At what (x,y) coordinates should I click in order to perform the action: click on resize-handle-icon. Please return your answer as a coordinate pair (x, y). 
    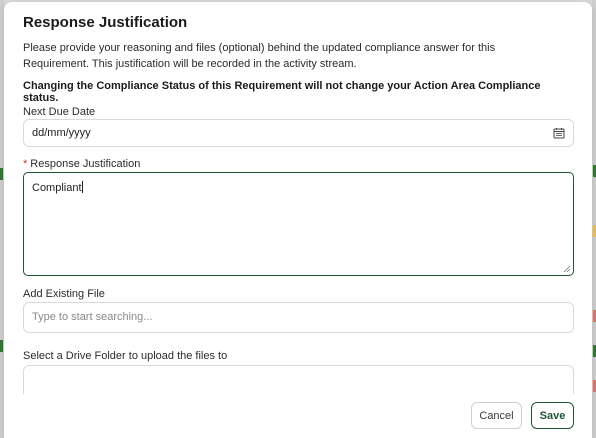
    Looking at the image, I should click on (567, 269).